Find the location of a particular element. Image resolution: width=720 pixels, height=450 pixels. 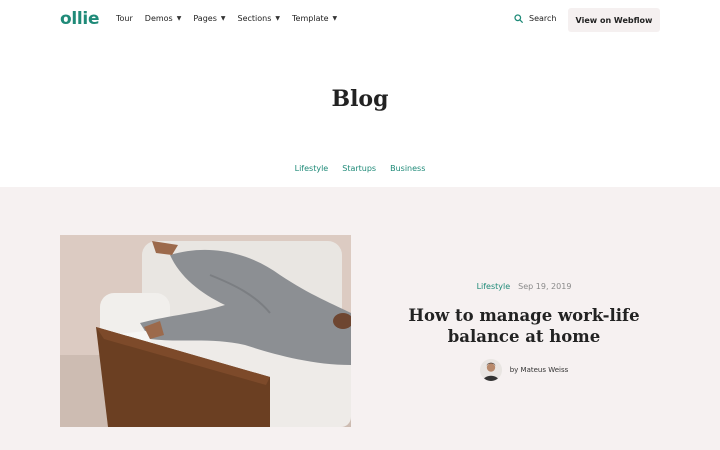

post-date: Sep 19, 2019 is located at coordinates (545, 286).